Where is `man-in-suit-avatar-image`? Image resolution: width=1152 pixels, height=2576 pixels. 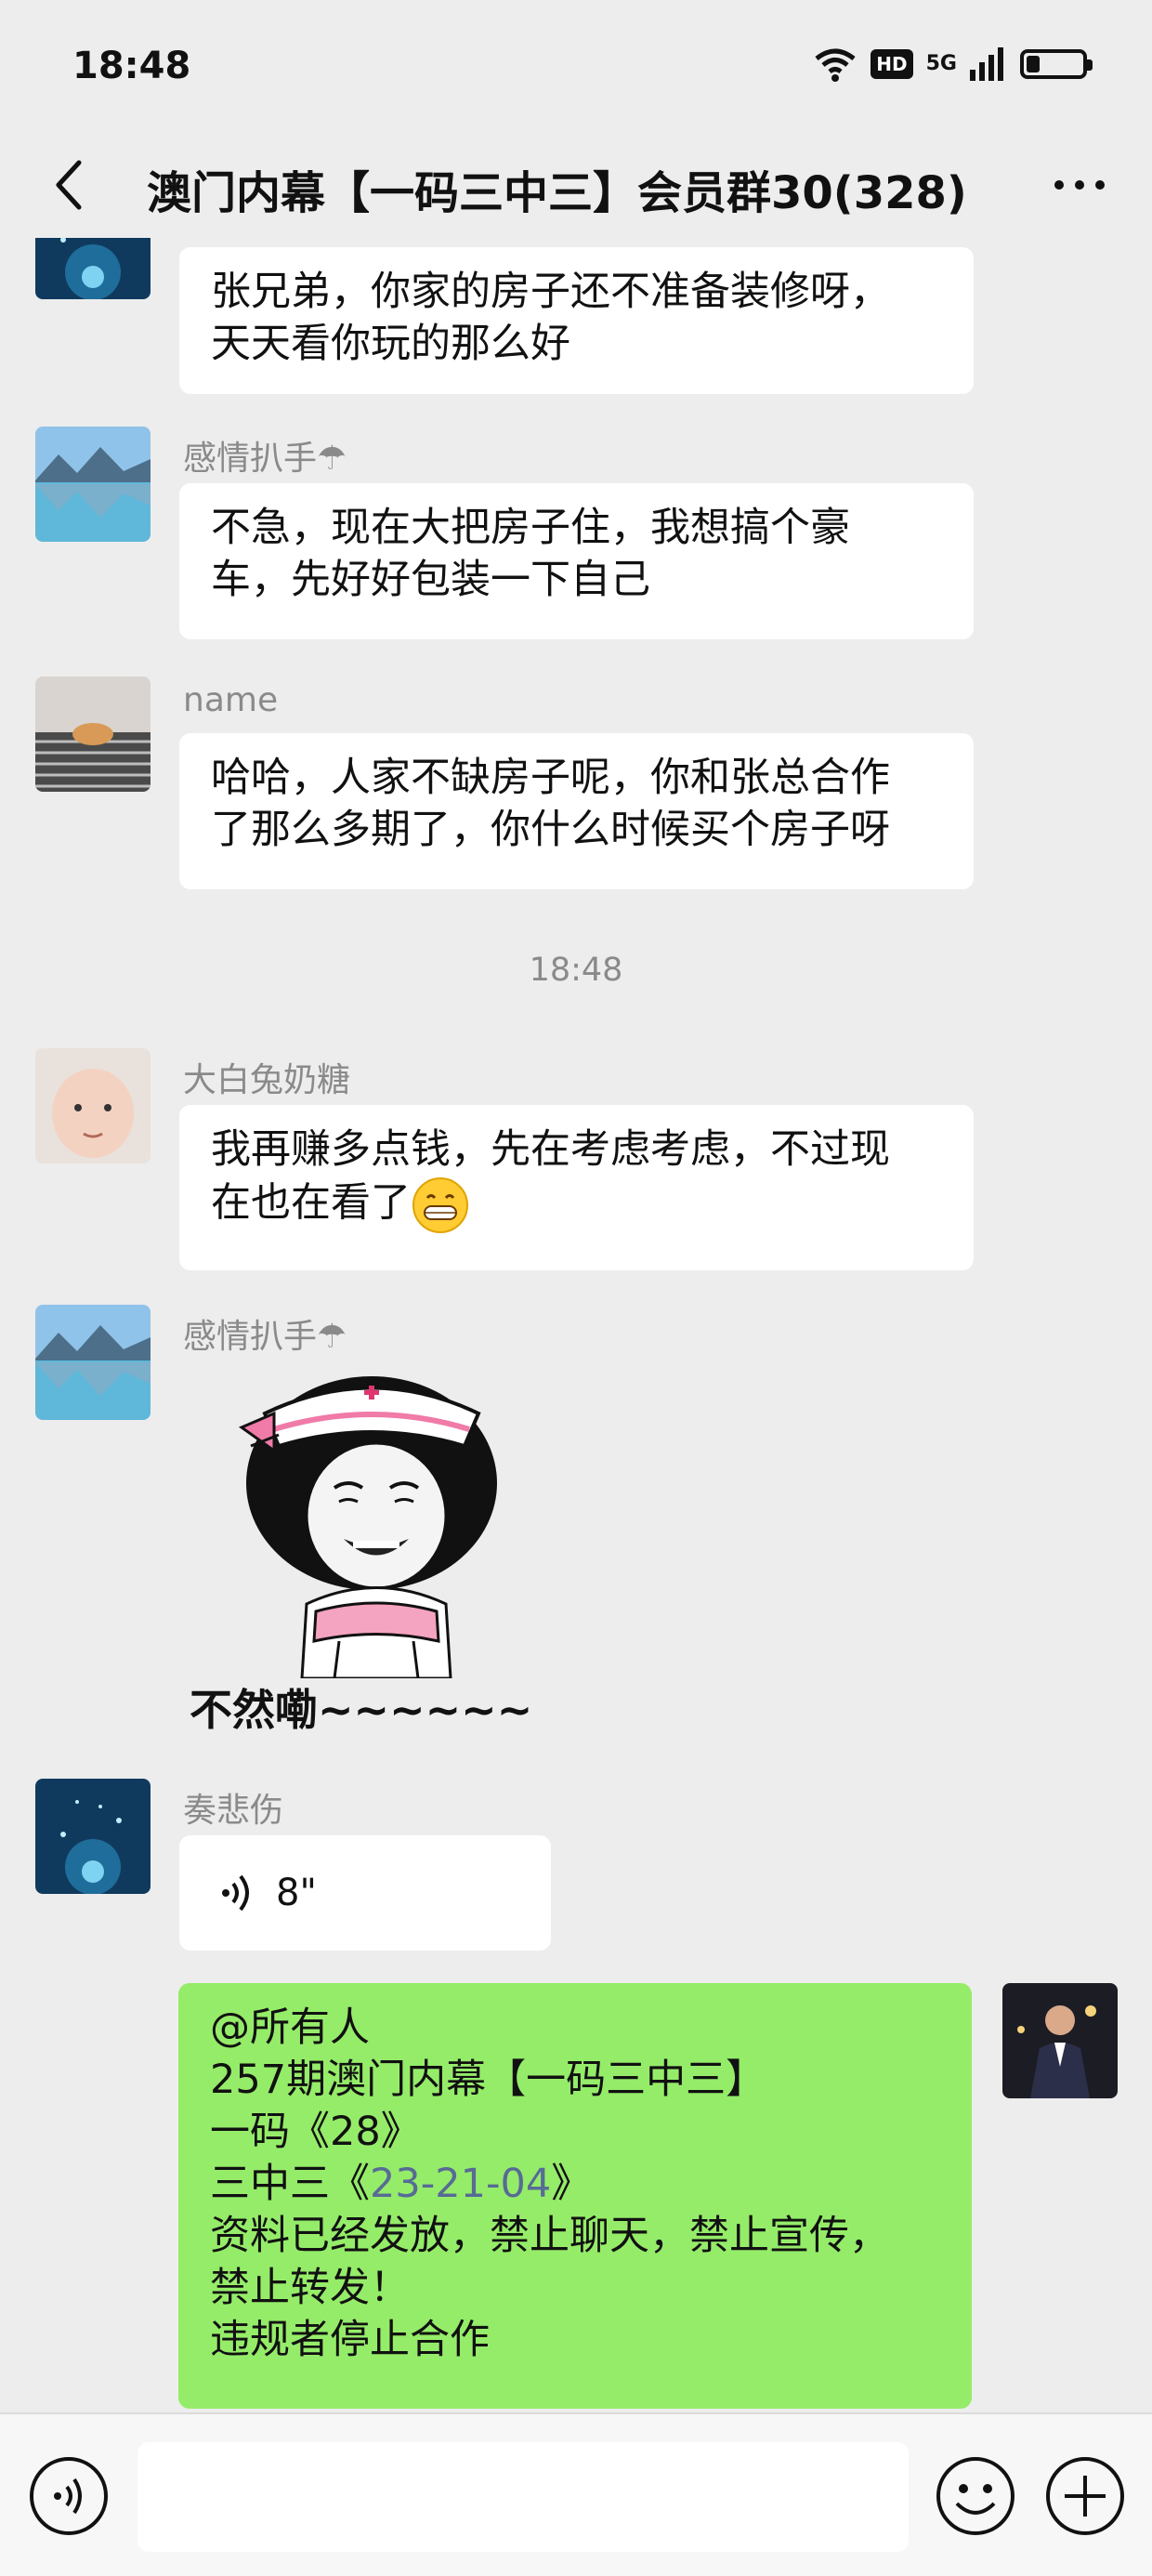 man-in-suit-avatar-image is located at coordinates (1060, 2040).